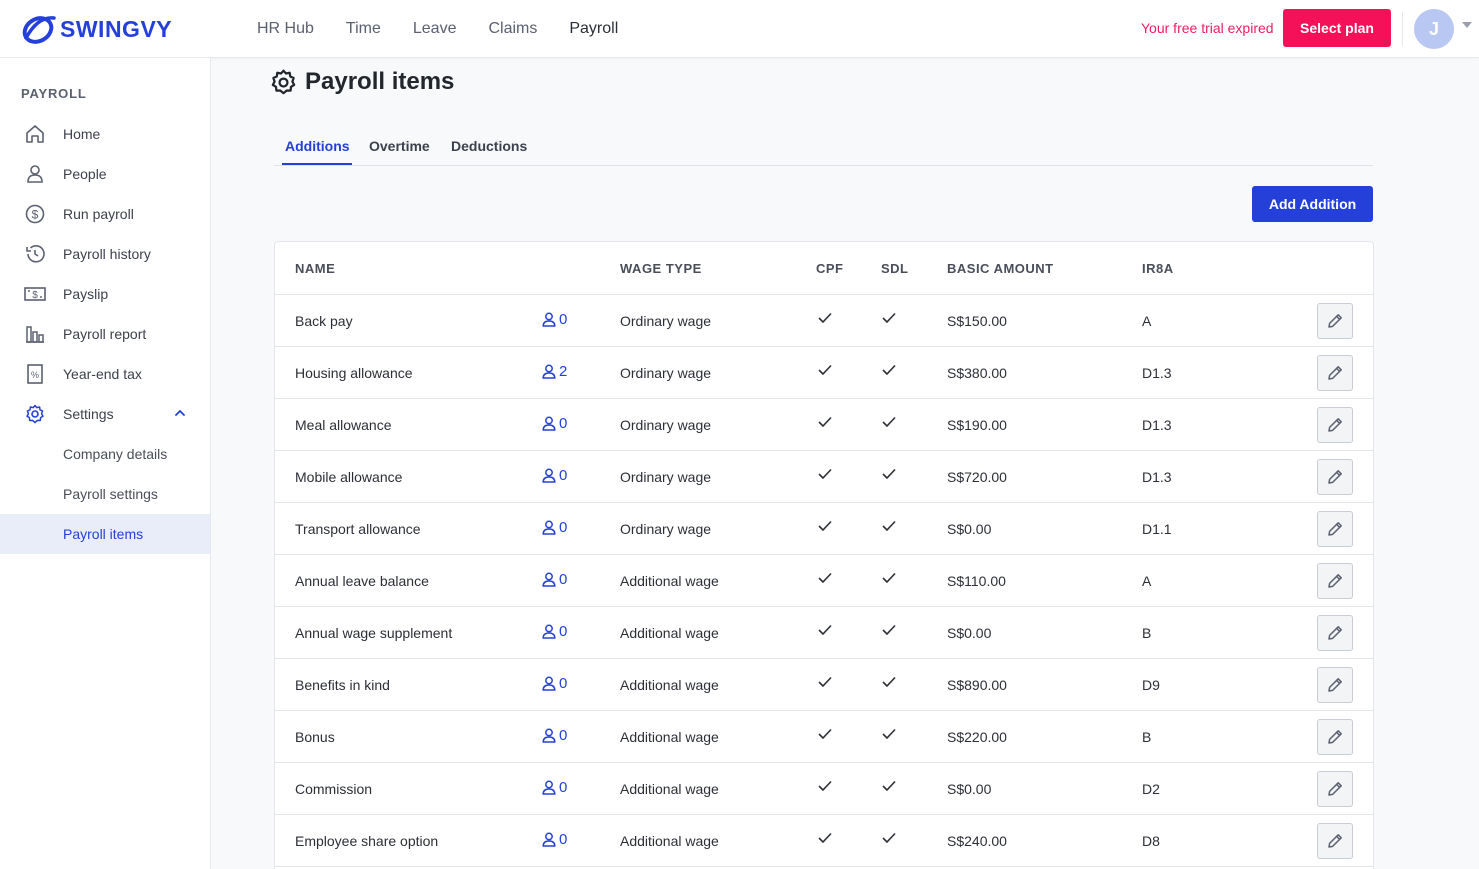 The width and height of the screenshot is (1479, 869). Describe the element at coordinates (105, 334) in the screenshot. I see `sidebar-item-payroll-report: Payroll report` at that location.